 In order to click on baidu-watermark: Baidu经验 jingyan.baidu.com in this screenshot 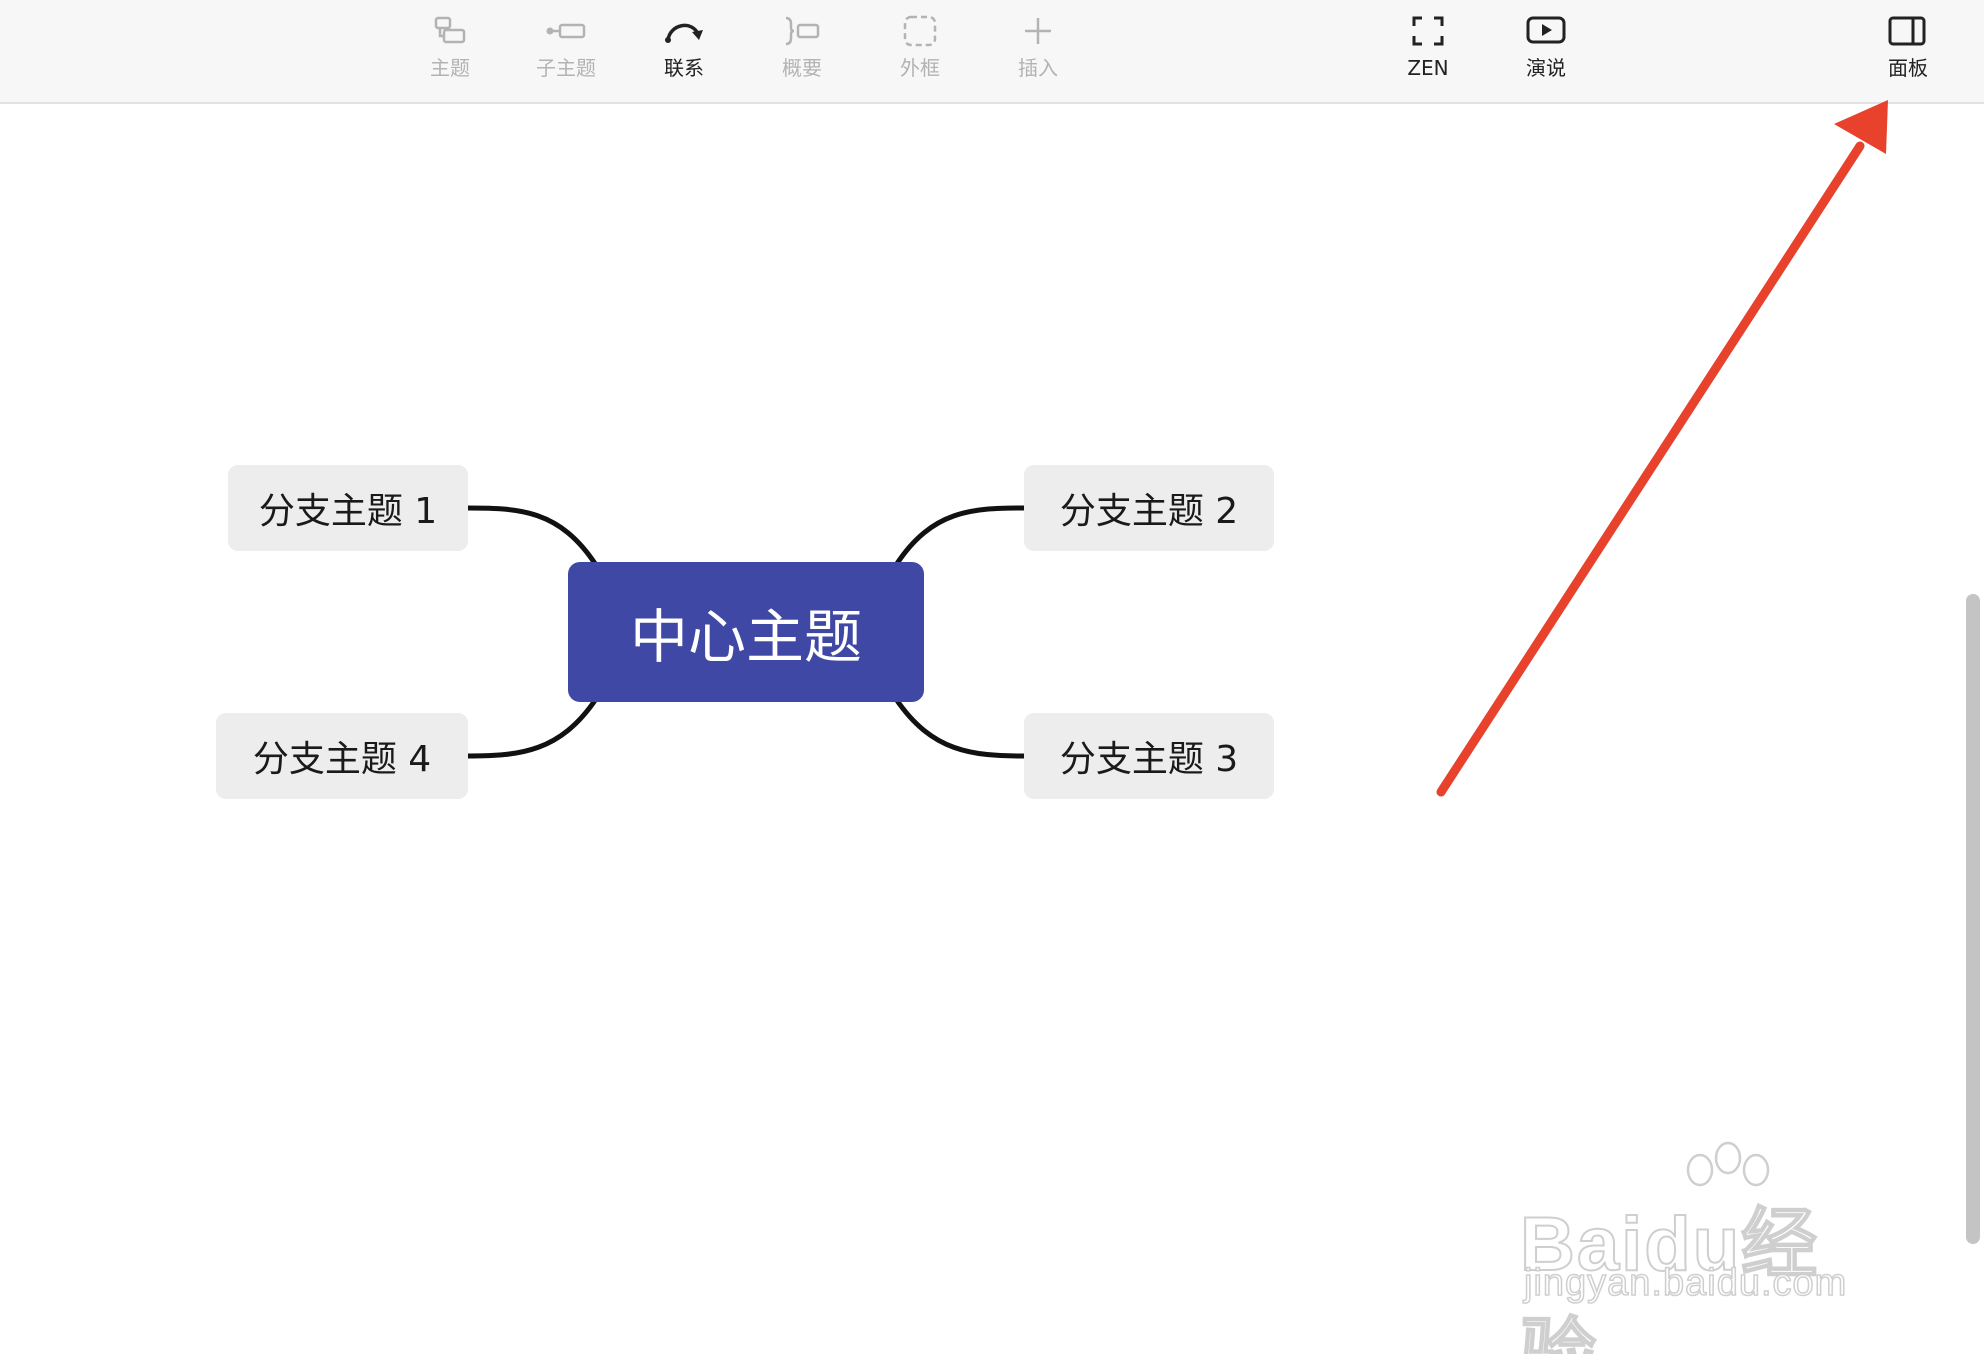, I will do `click(1699, 1247)`.